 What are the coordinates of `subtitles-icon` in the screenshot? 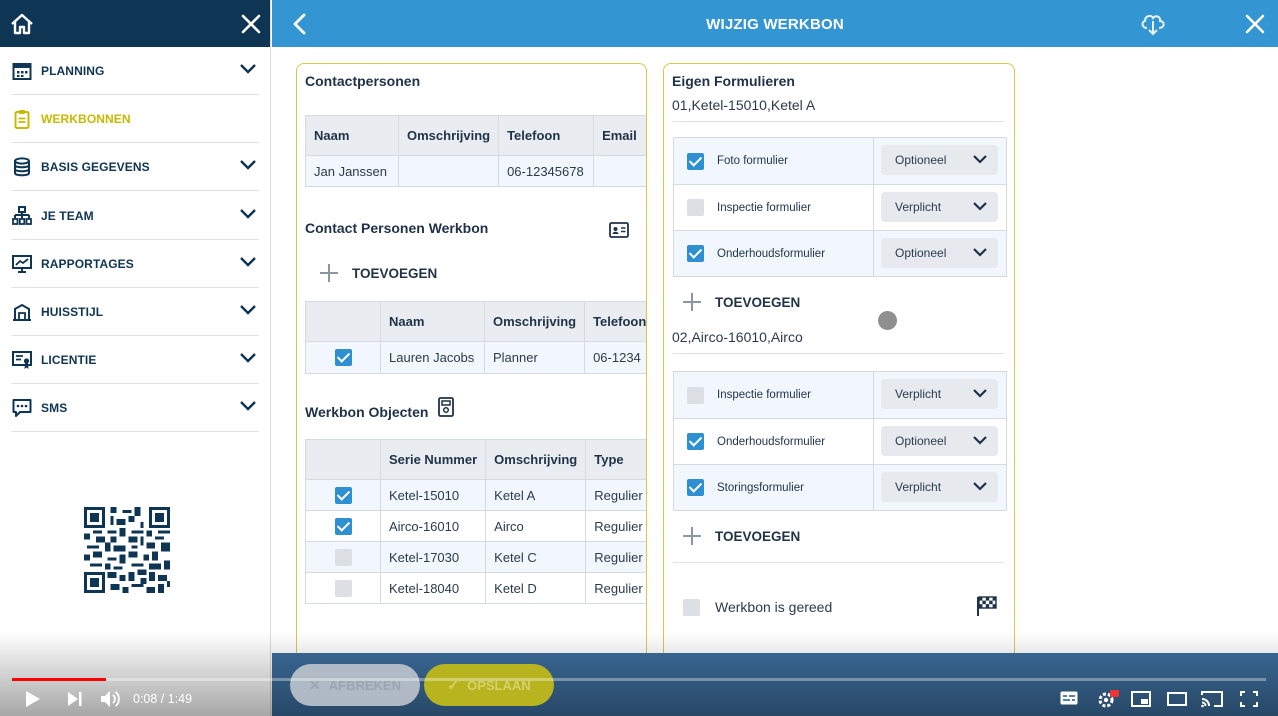 It's located at (1069, 700).